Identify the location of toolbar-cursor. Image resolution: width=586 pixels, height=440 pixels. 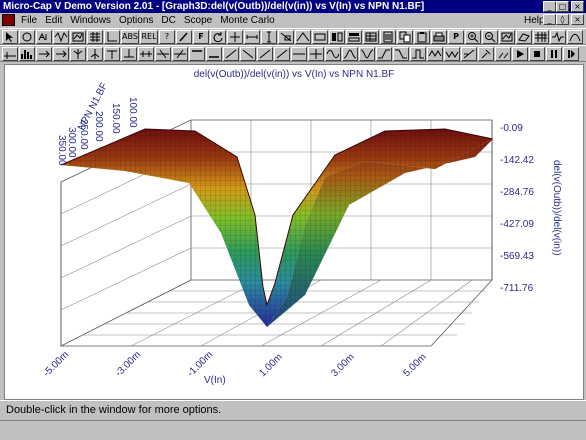
(293, 53).